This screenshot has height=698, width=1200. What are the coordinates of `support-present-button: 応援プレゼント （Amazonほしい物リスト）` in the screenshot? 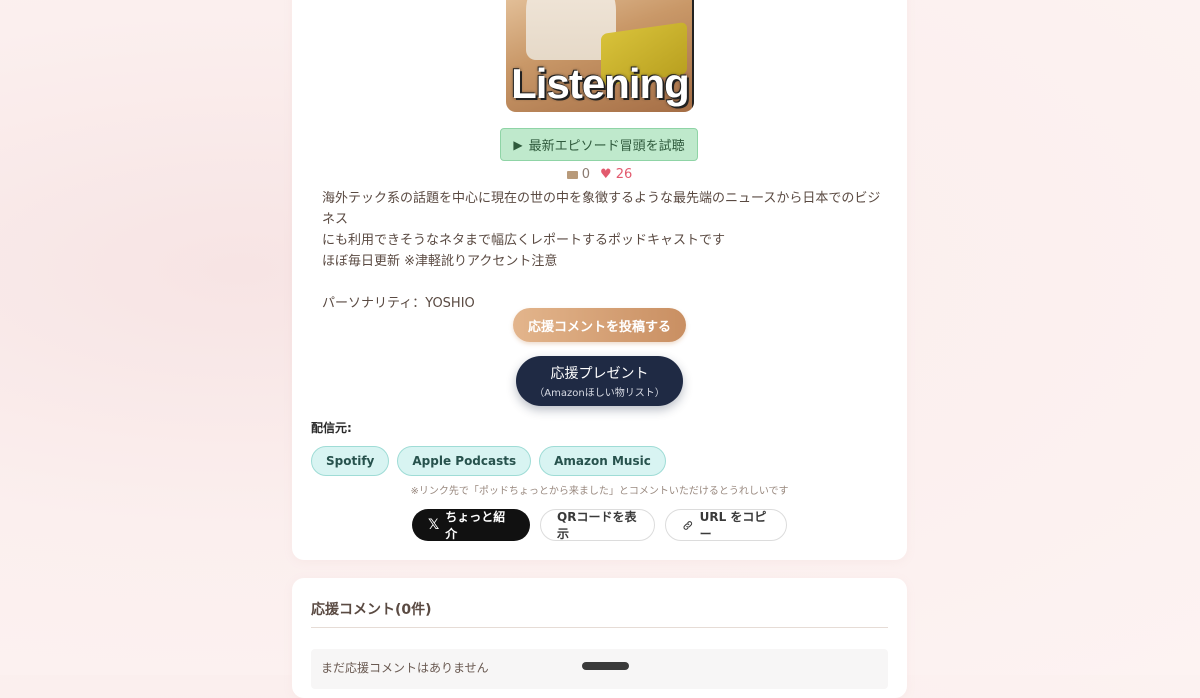 It's located at (599, 381).